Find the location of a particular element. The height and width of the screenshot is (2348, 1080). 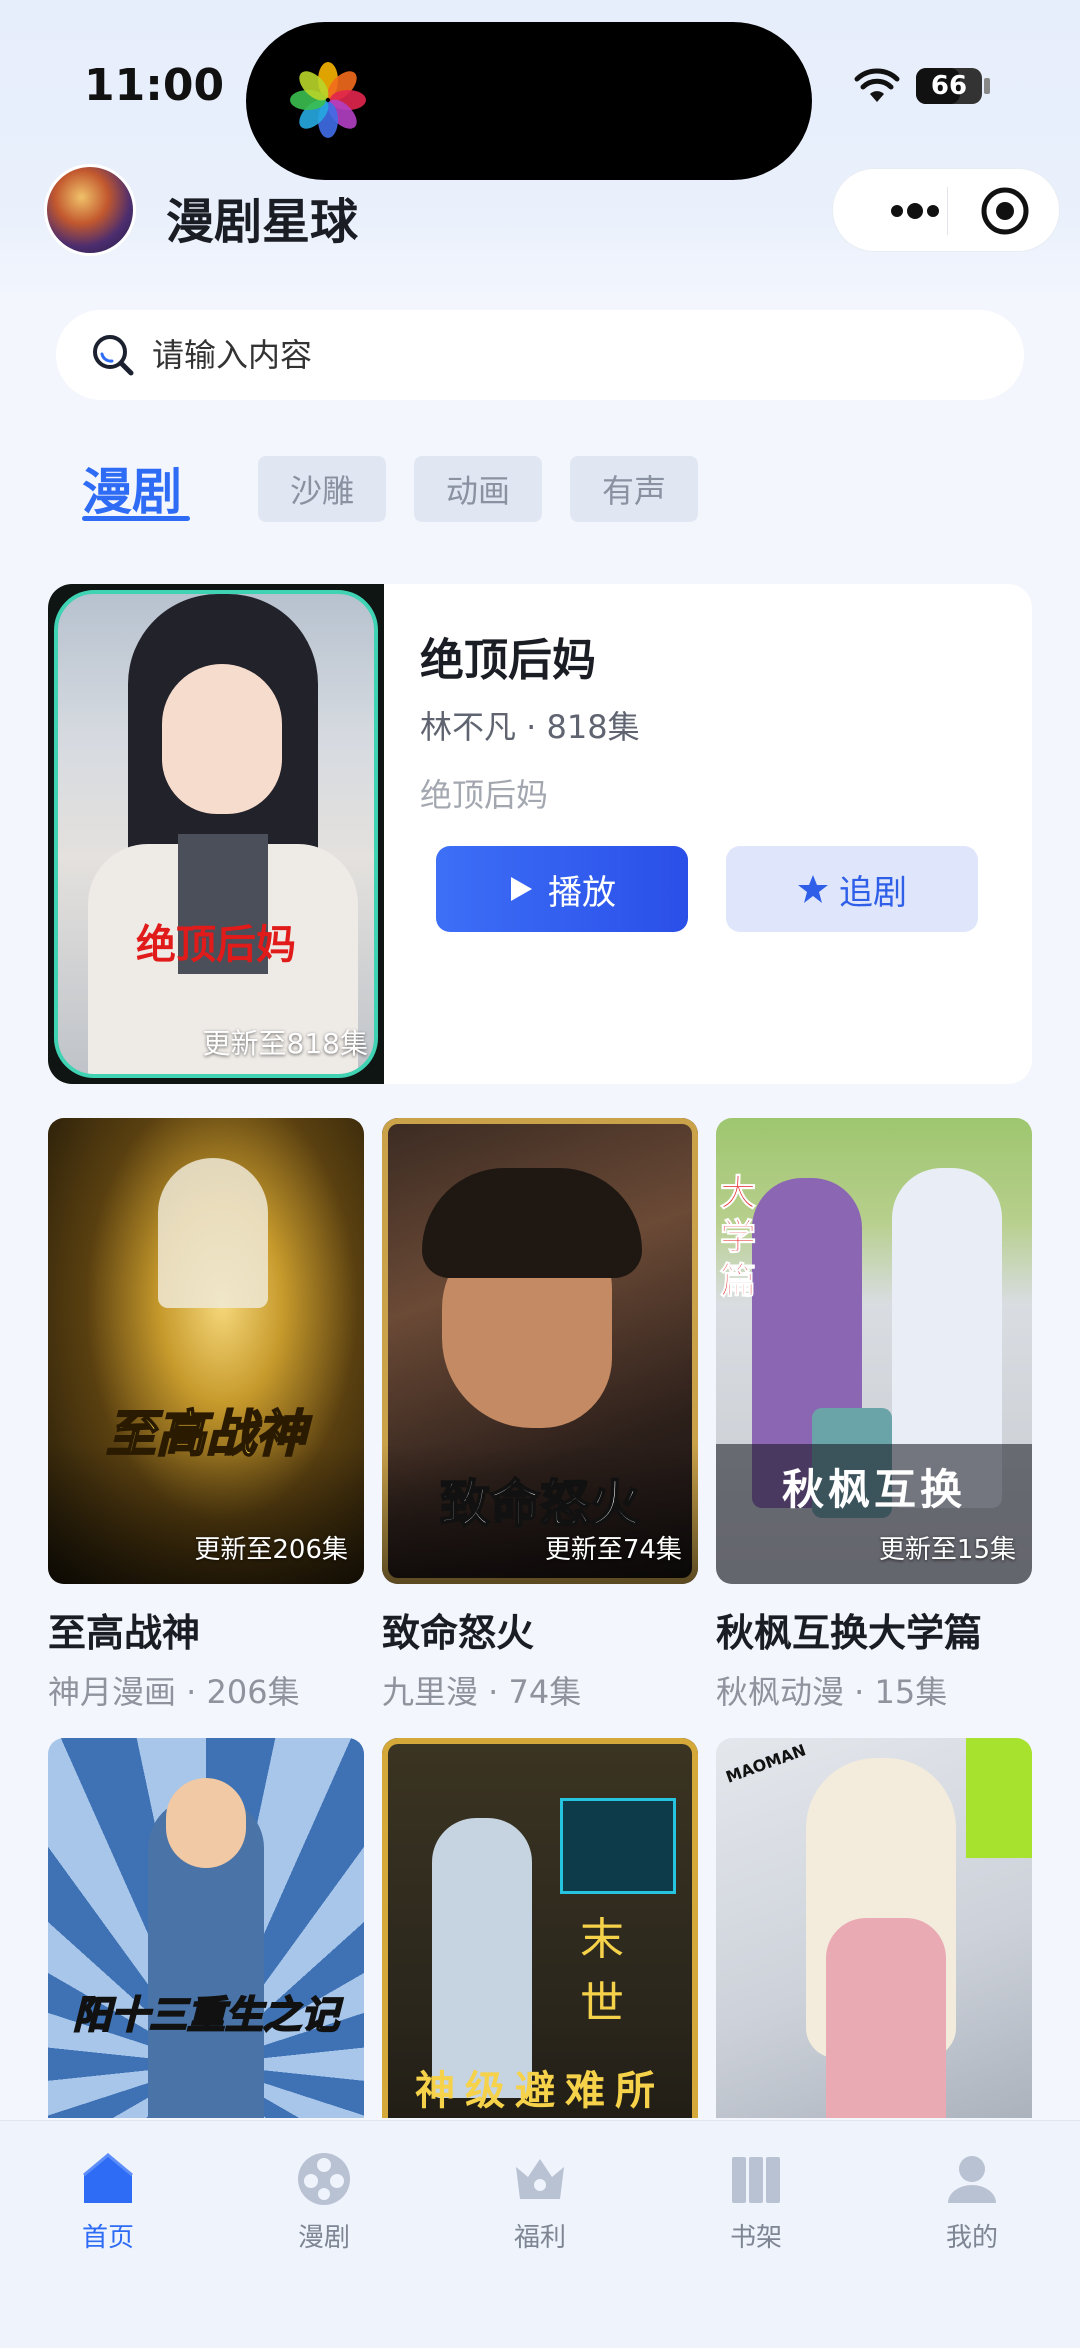

play-icon is located at coordinates (521, 889).